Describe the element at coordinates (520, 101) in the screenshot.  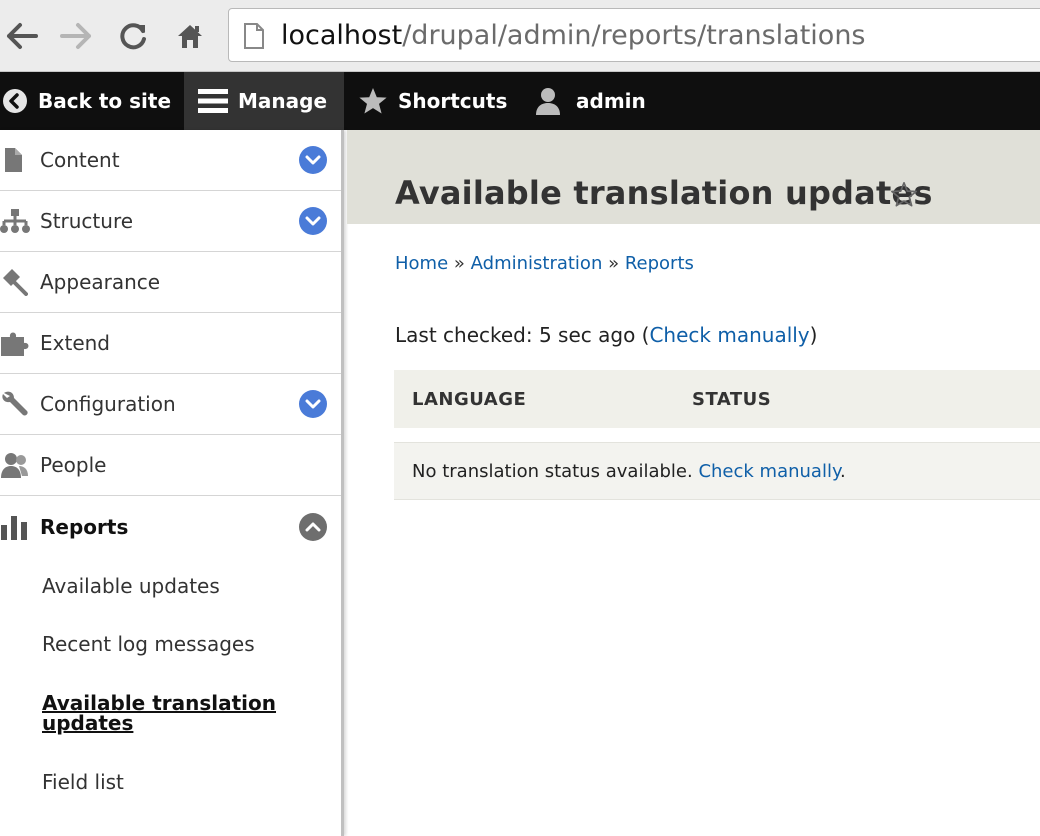
I see `admin-toolbar: Back to site Manage Shortcuts admin` at that location.